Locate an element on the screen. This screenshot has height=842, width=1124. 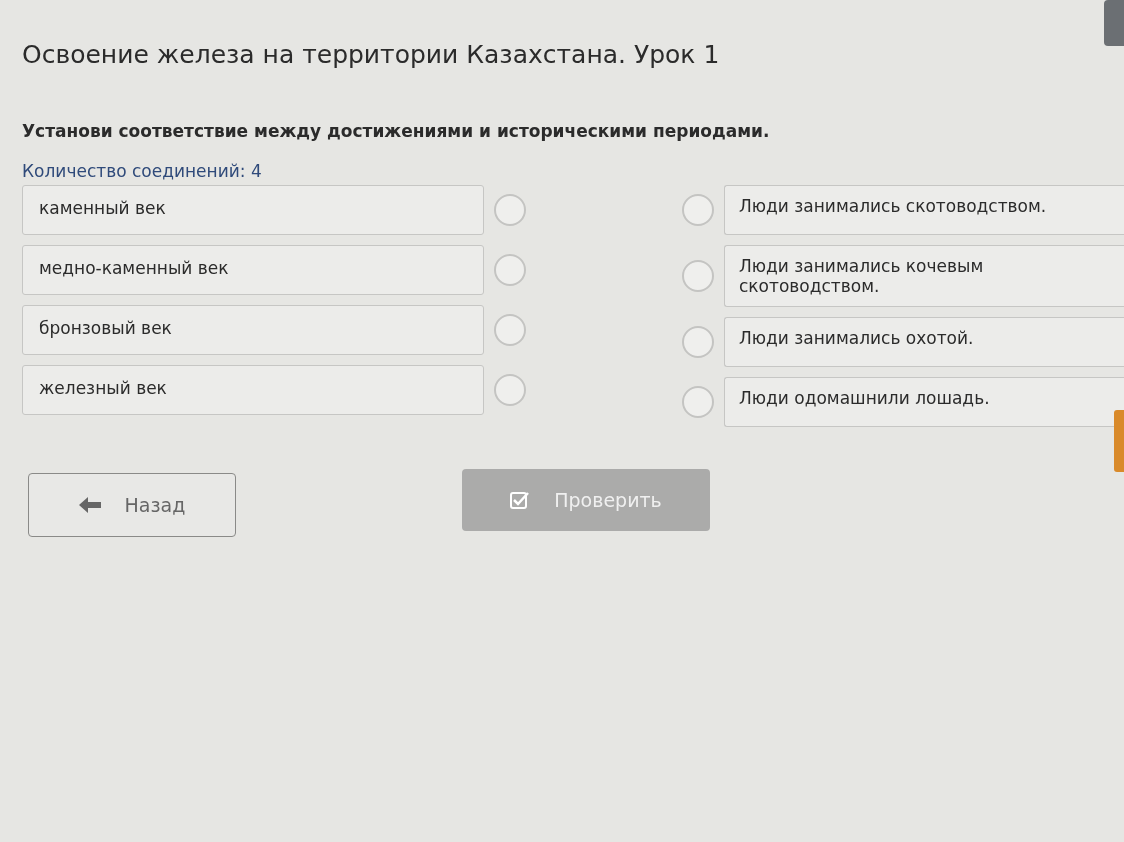
back-button: Назад is located at coordinates (132, 505).